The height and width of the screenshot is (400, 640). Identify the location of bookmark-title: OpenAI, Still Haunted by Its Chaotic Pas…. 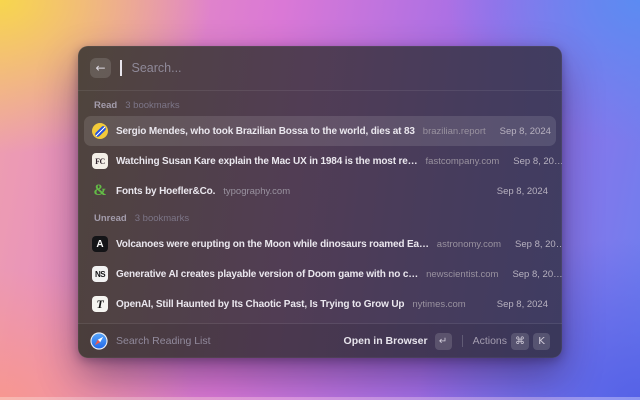
(260, 304).